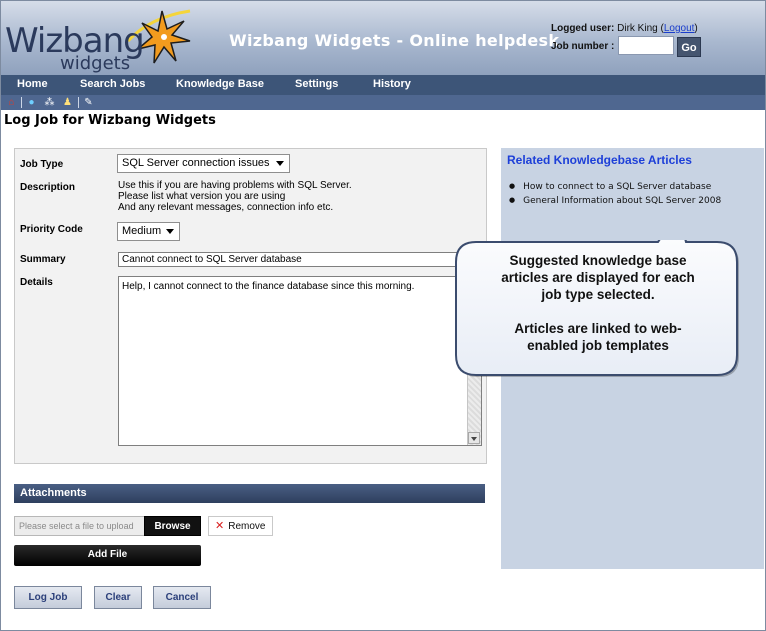 The height and width of the screenshot is (631, 766). What do you see at coordinates (689, 47) in the screenshot?
I see `go-button: Go` at bounding box center [689, 47].